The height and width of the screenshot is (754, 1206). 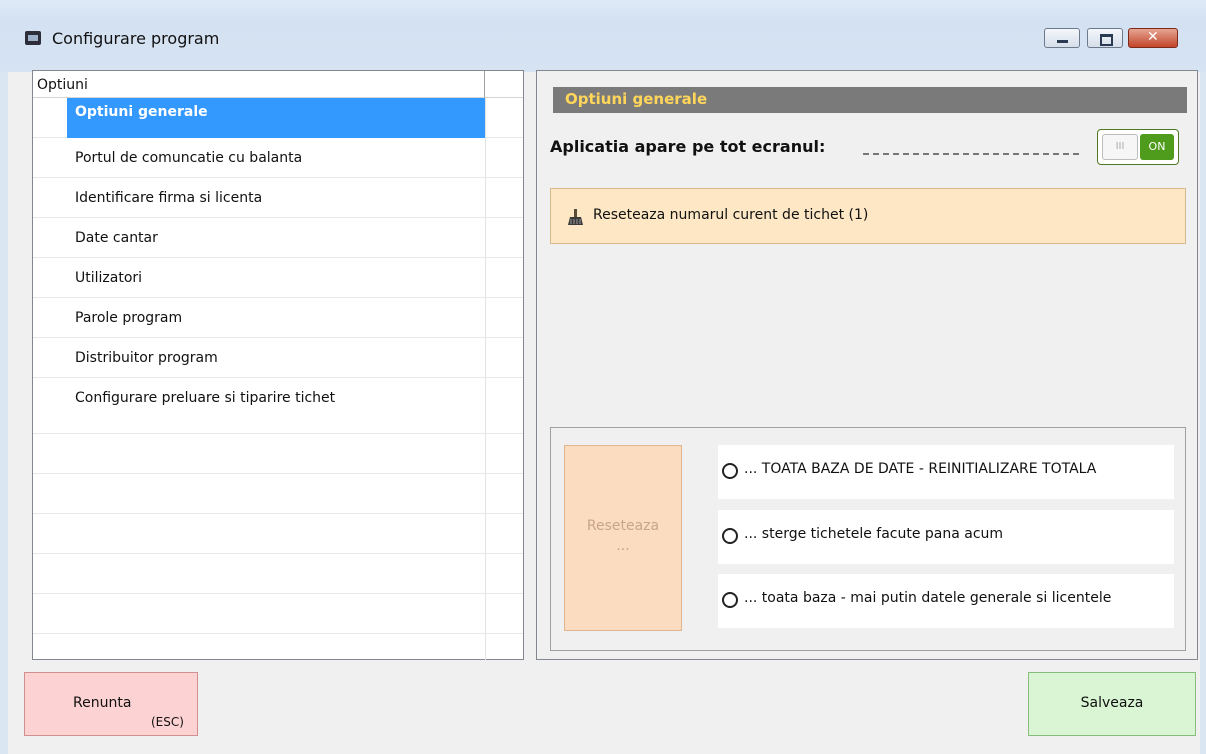 What do you see at coordinates (278, 118) in the screenshot?
I see `list-item-optiuni-generale: Optiuni generale` at bounding box center [278, 118].